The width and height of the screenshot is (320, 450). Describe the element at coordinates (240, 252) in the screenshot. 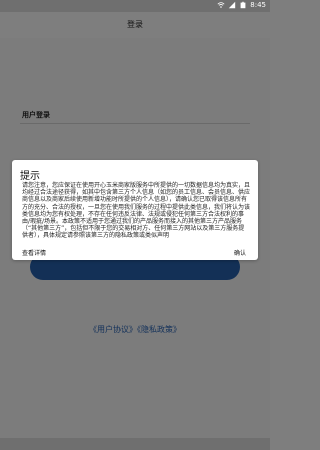

I see `confirm-button: 确认` at that location.